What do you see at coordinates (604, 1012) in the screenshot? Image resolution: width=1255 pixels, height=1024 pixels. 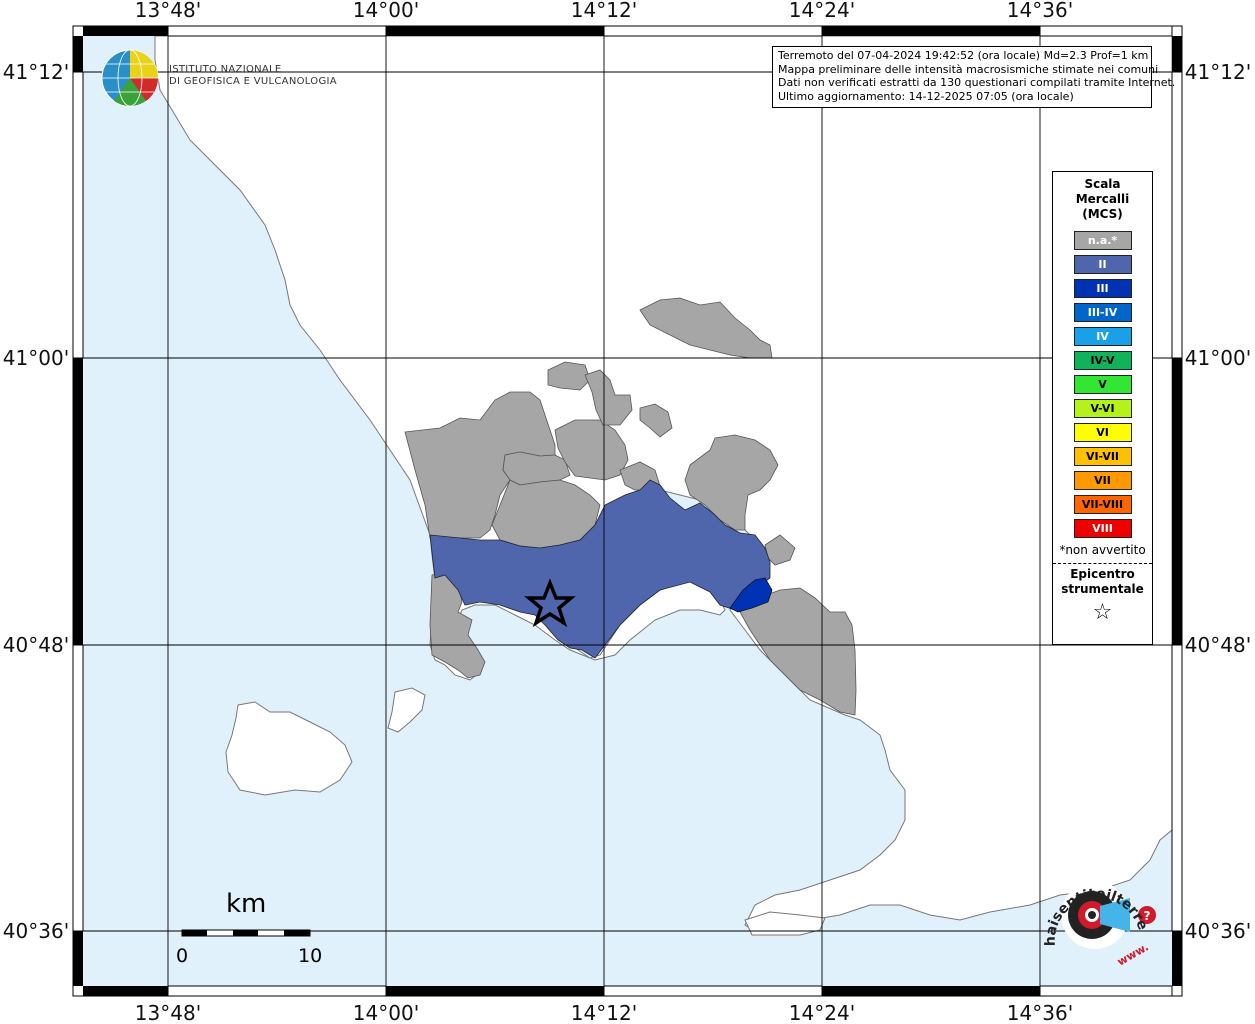 I see `lon-label-bottom: 14°12'` at bounding box center [604, 1012].